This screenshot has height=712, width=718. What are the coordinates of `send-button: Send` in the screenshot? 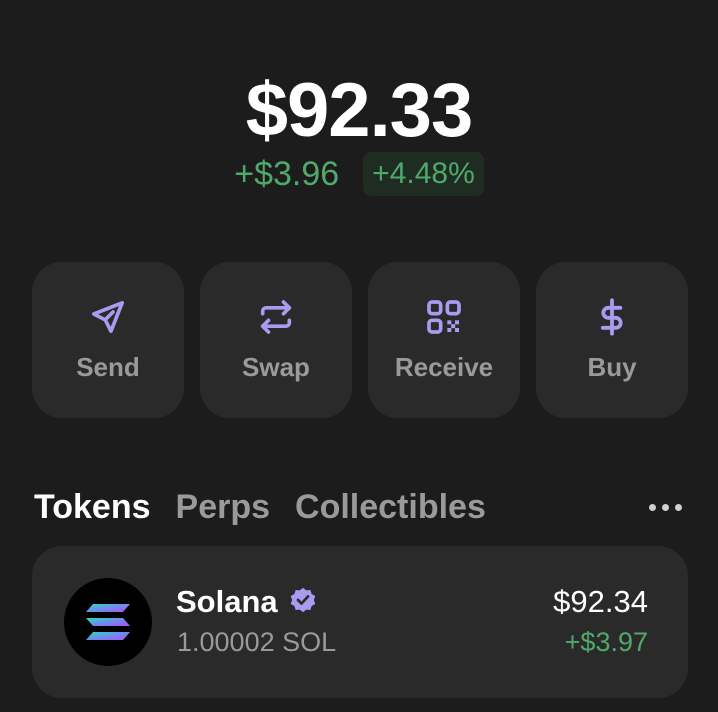 It's located at (108, 340).